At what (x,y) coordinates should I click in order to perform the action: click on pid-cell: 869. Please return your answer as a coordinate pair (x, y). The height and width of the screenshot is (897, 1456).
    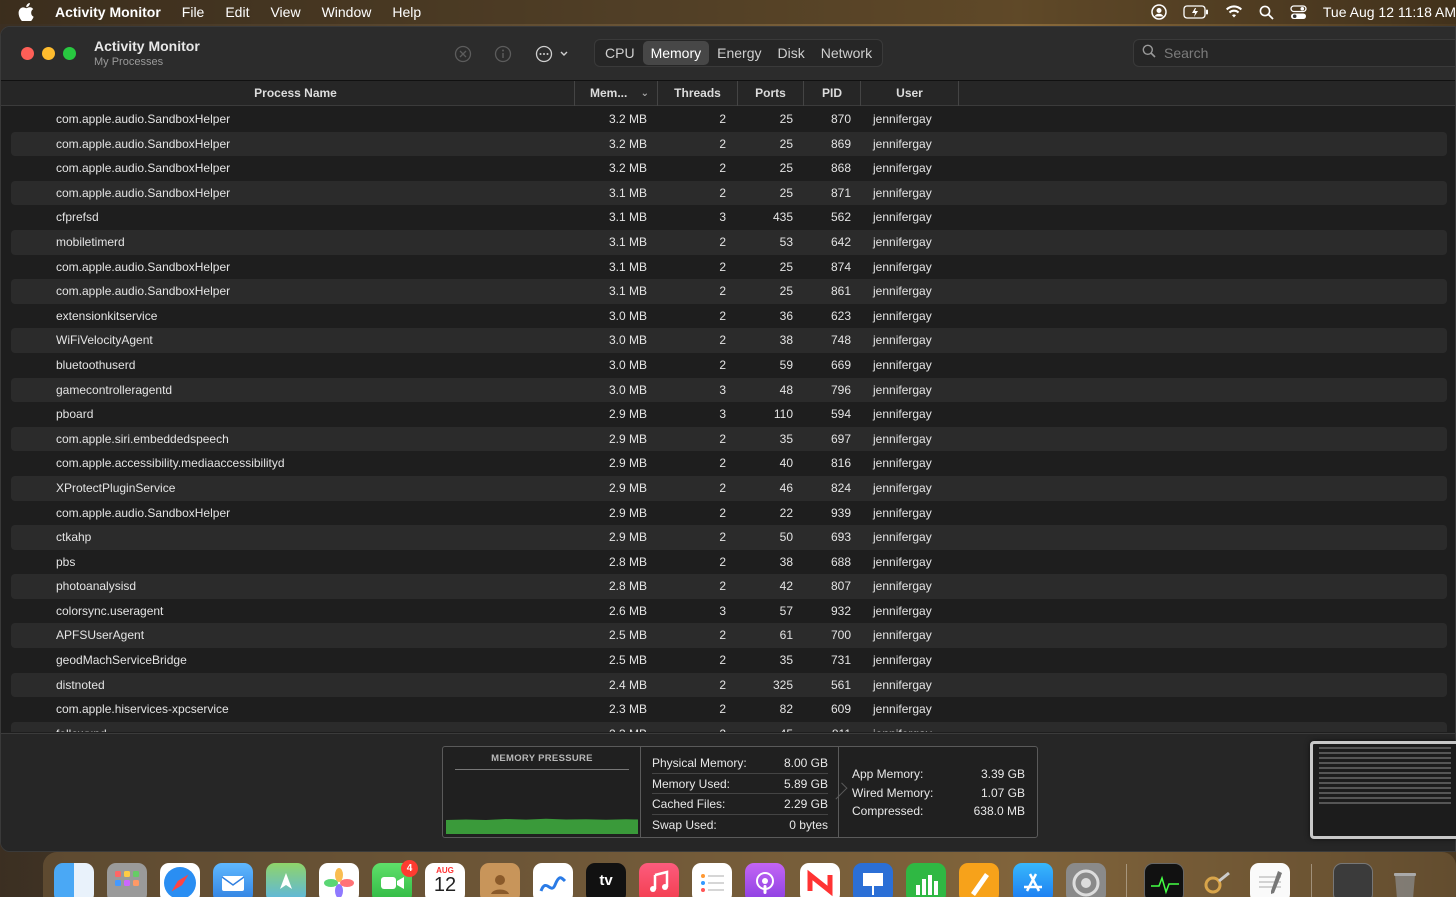
    Looking at the image, I should click on (840, 143).